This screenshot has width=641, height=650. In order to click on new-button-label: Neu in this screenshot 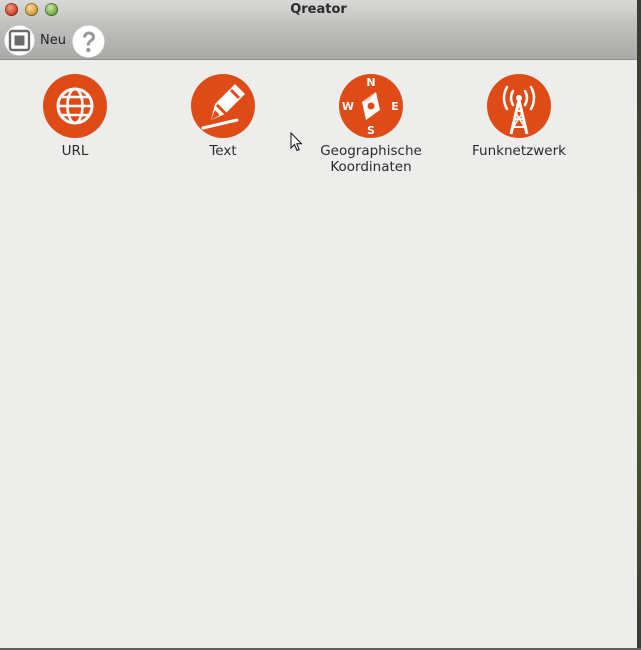, I will do `click(53, 40)`.